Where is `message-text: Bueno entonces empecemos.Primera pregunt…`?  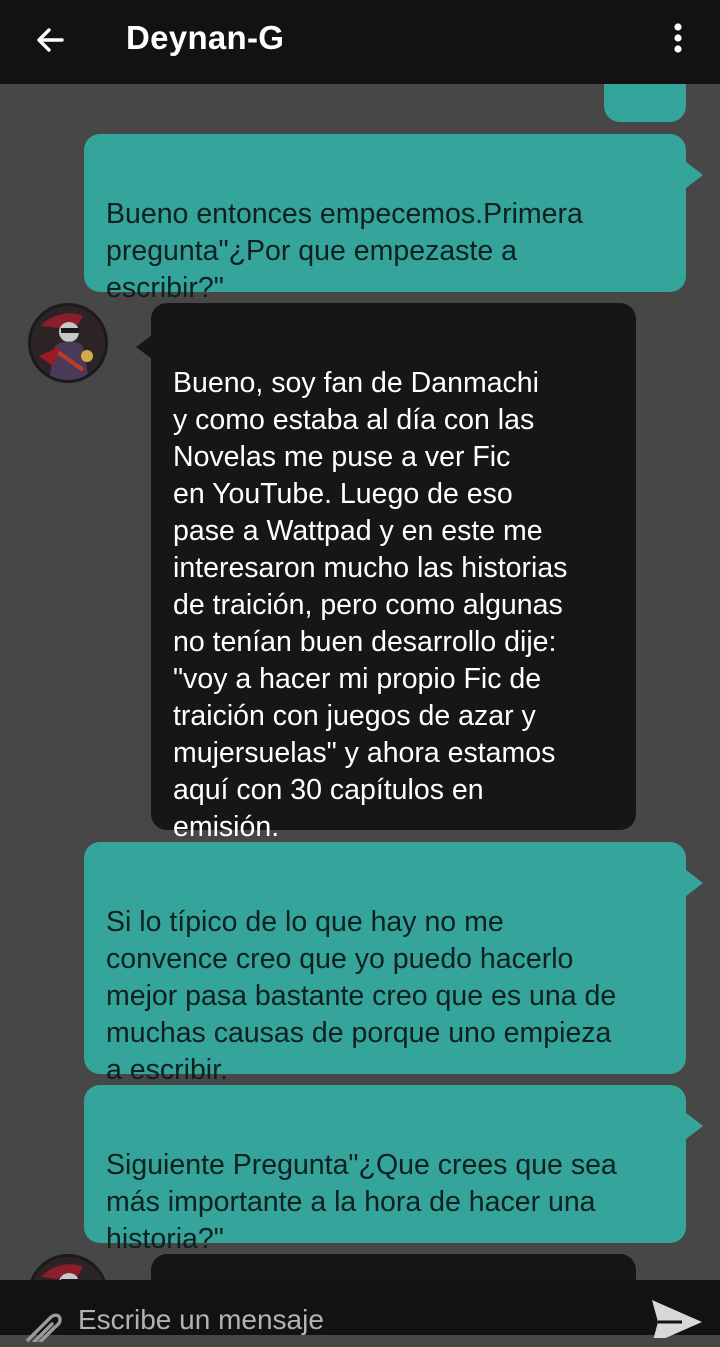 message-text: Bueno entonces empecemos.Primera pregunt… is located at coordinates (344, 251).